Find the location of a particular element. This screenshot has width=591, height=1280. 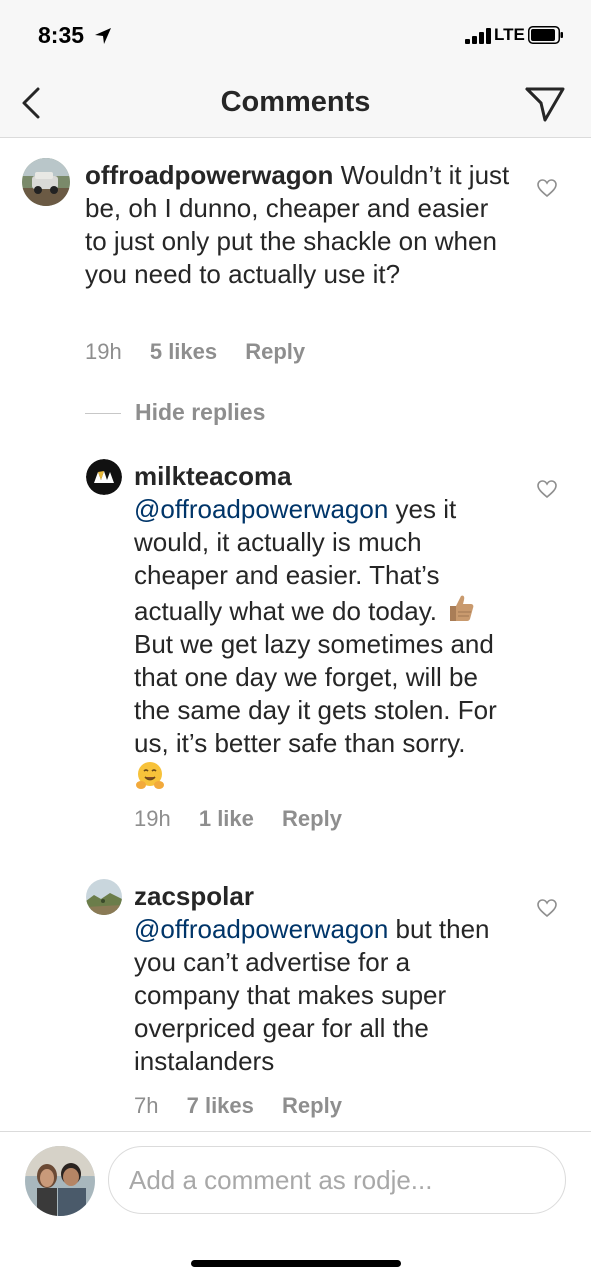

reply-meta: 19h 1 like Reply is located at coordinates (249, 819).